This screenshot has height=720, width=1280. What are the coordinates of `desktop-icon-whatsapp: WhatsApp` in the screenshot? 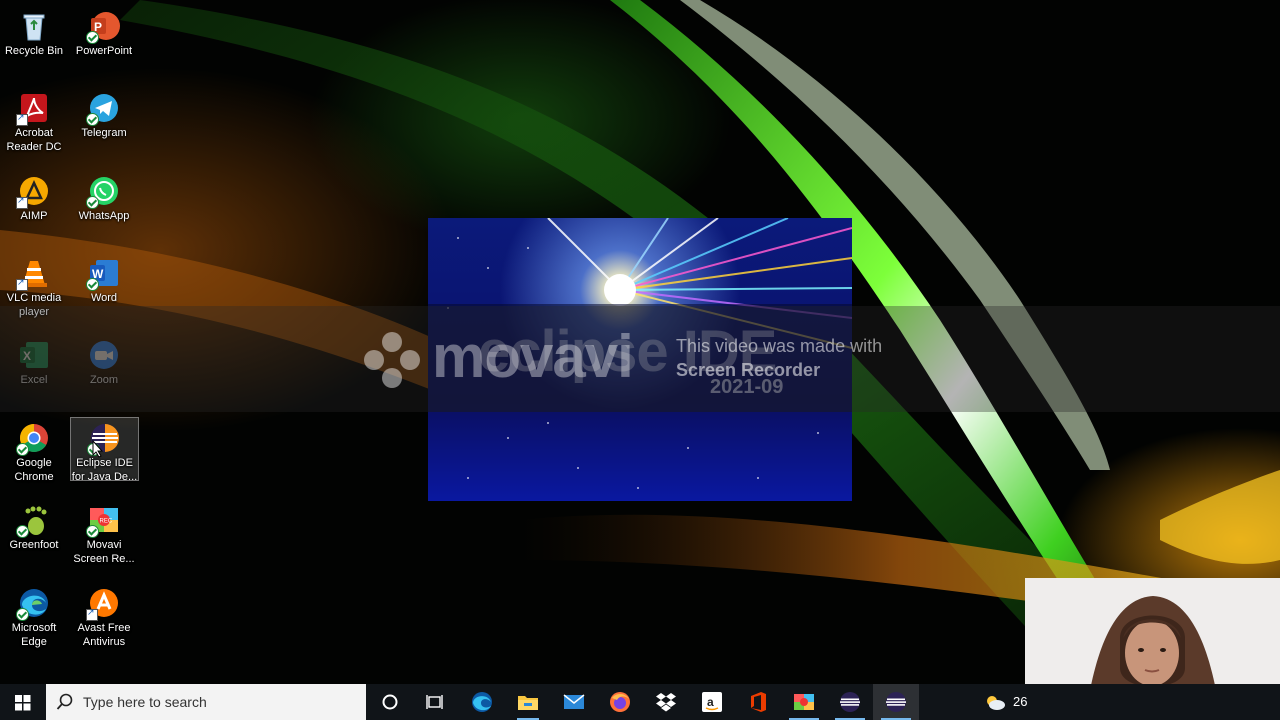 It's located at (104, 204).